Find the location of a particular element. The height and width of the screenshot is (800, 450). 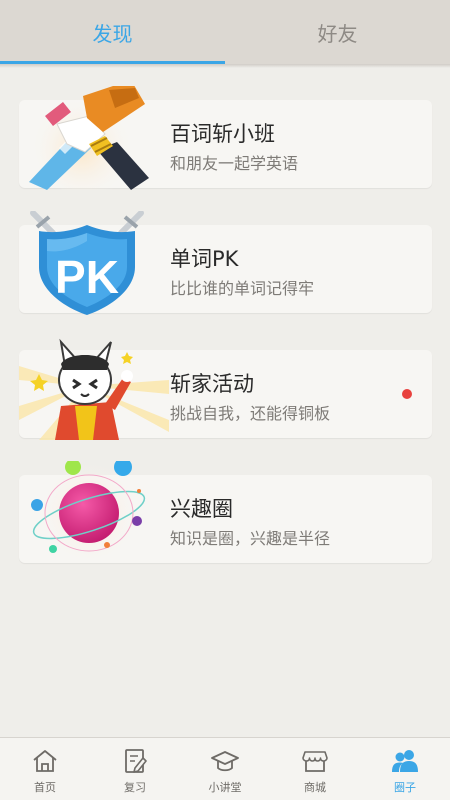

card-class: 百词斩小班 和朋友一起学英语 is located at coordinates (225, 138).